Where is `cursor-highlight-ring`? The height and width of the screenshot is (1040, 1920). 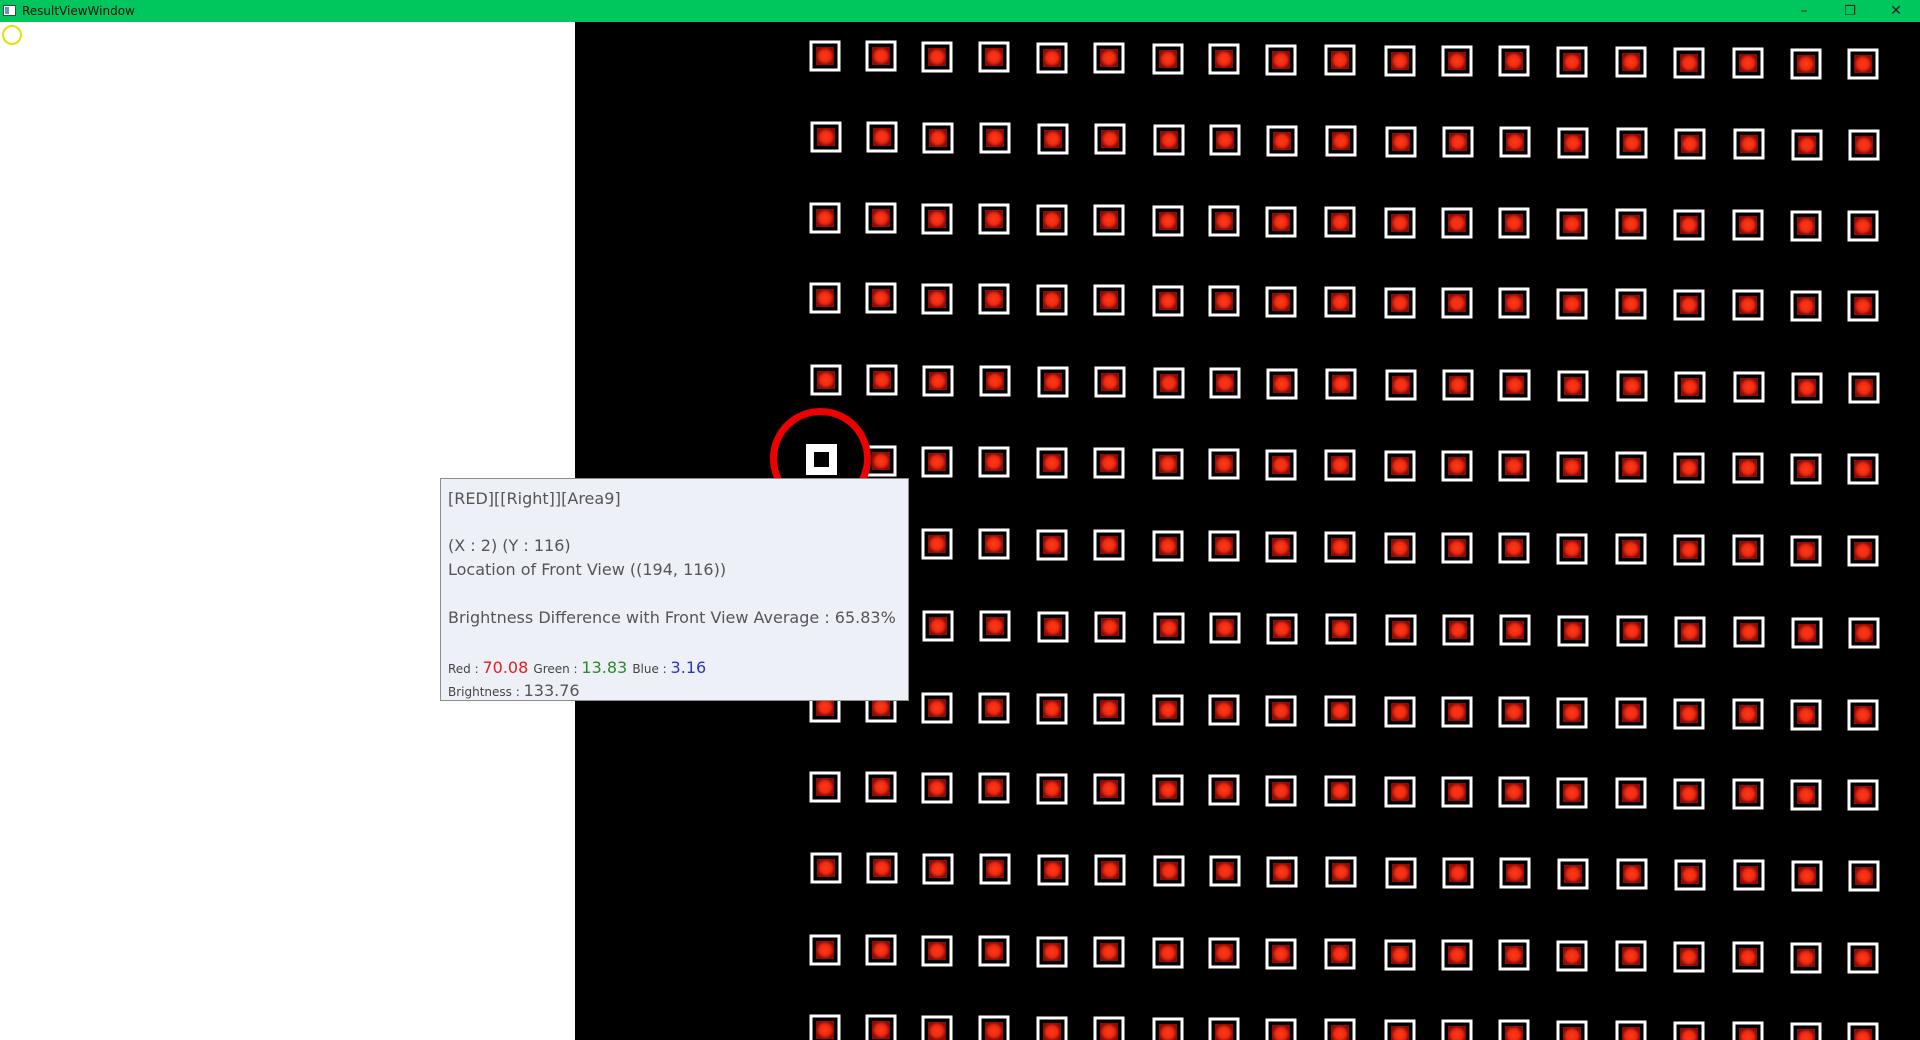
cursor-highlight-ring is located at coordinates (12, 35).